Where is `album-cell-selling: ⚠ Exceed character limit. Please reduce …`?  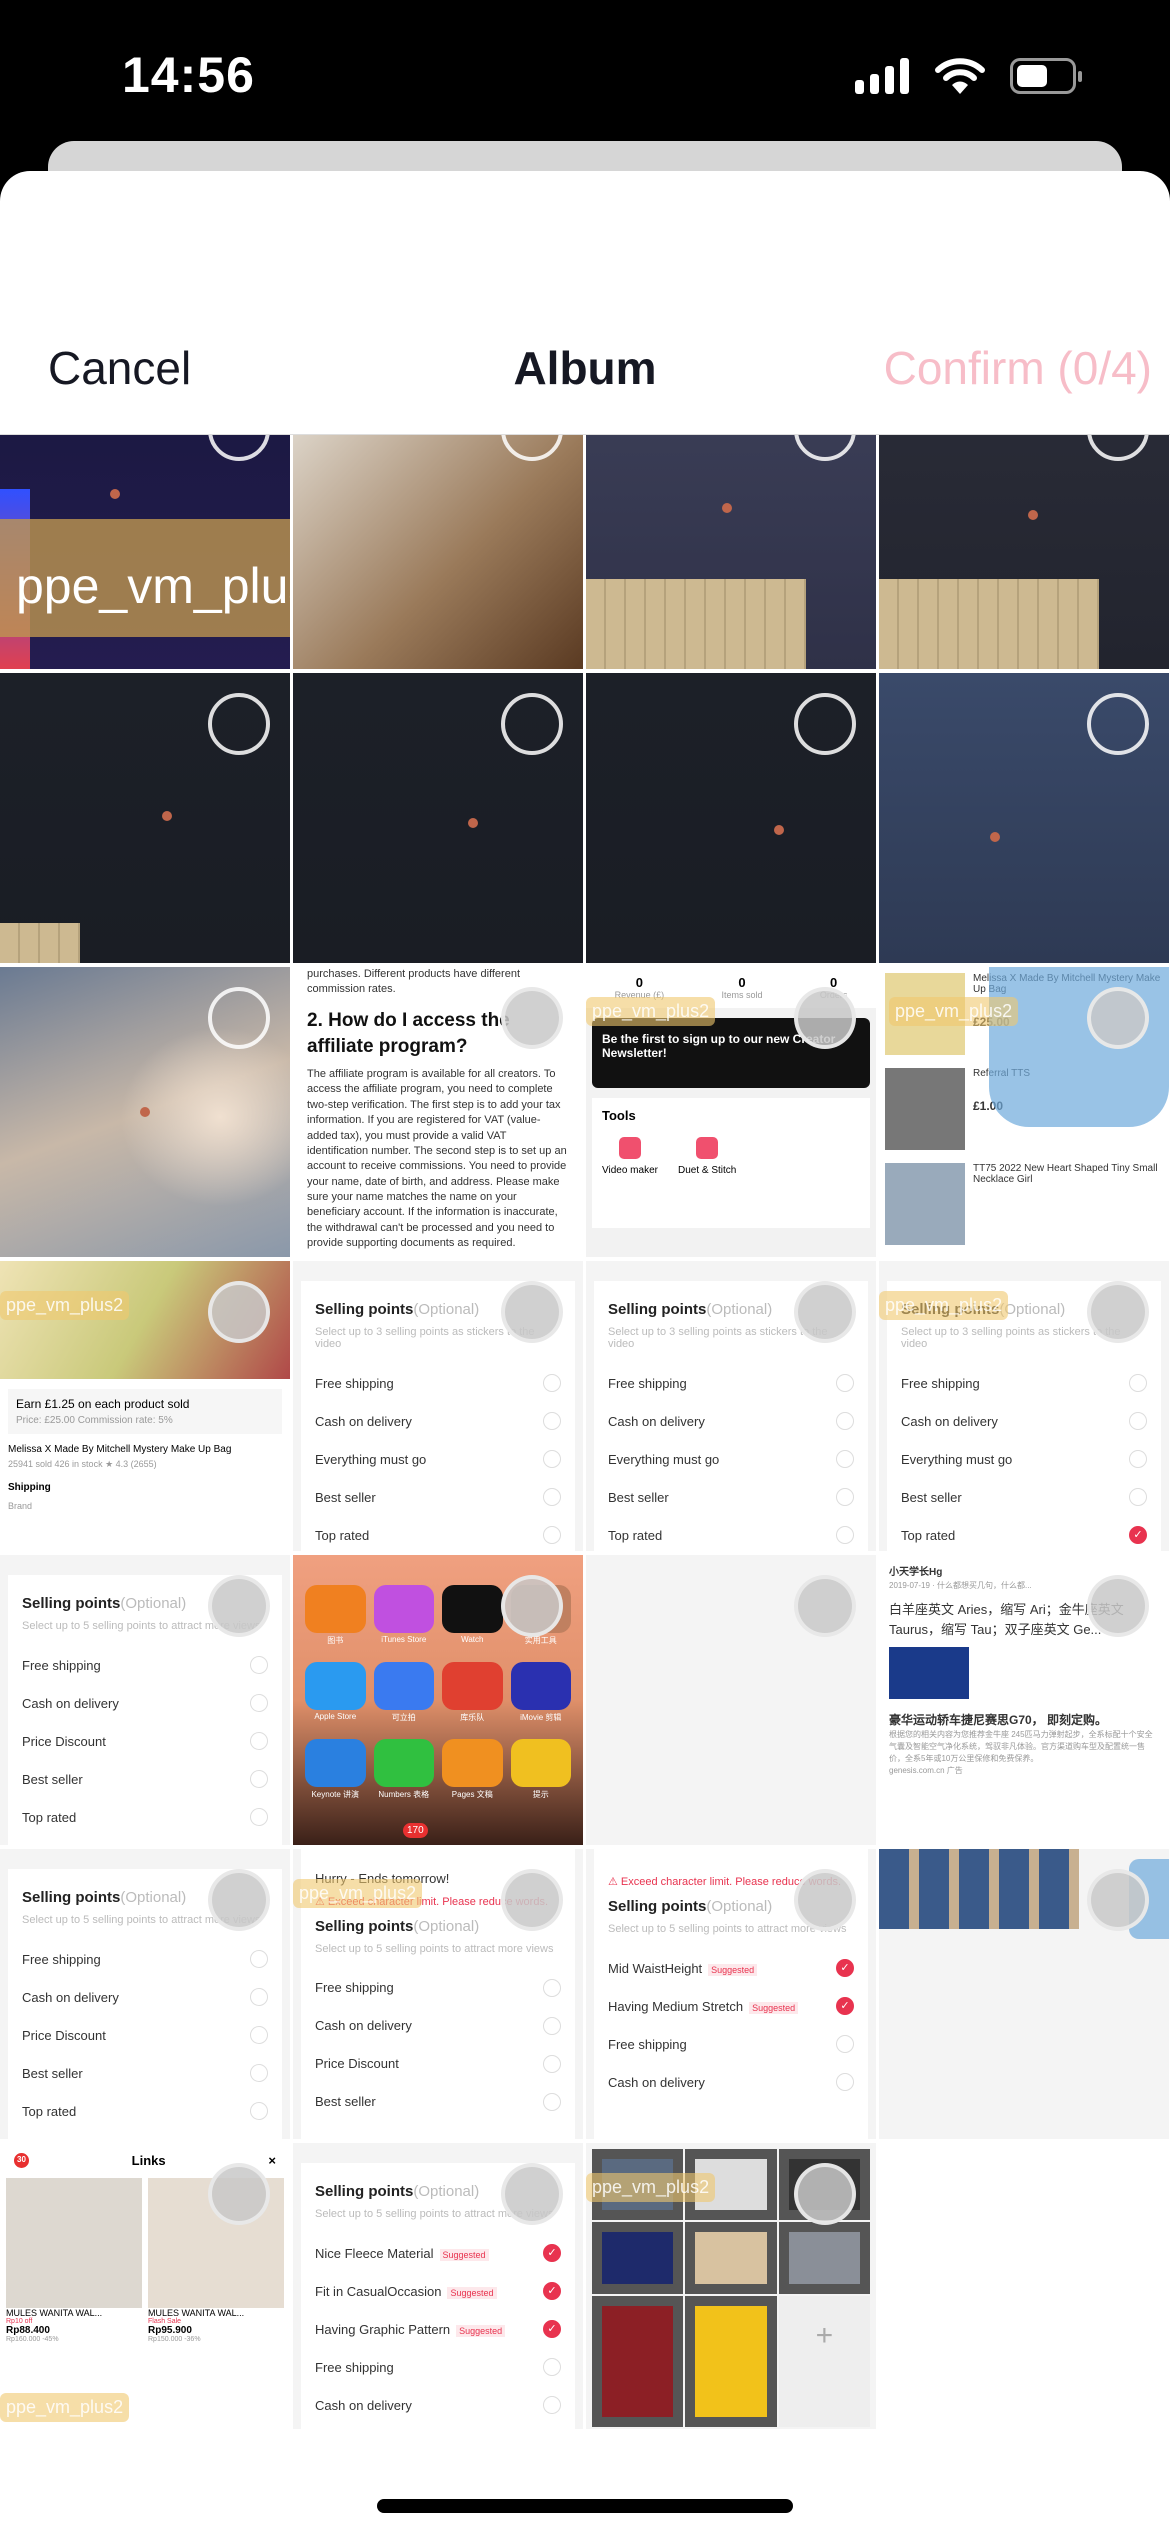 album-cell-selling: ⚠ Exceed character limit. Please reduce … is located at coordinates (731, 1994).